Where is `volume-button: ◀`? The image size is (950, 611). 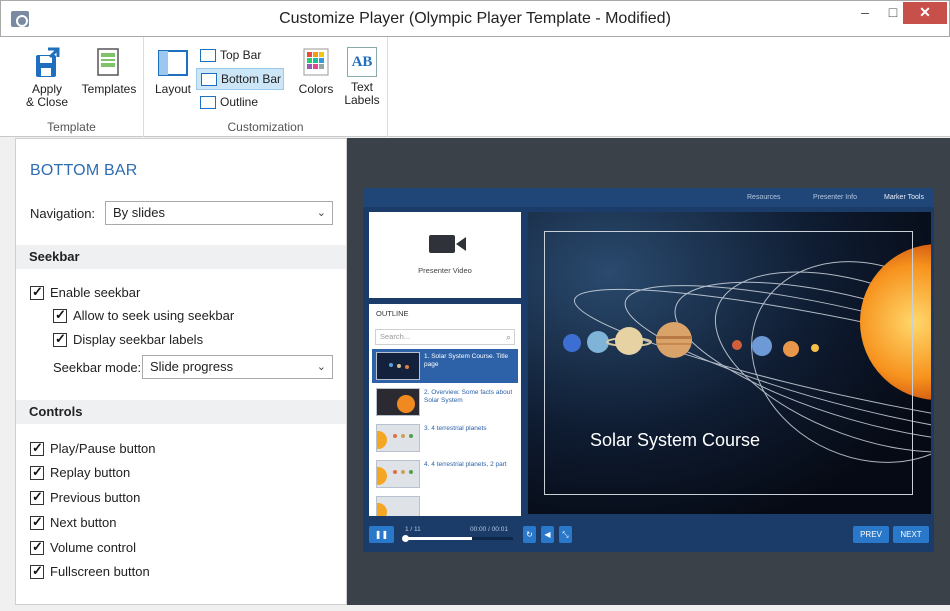
volume-button: ◀ is located at coordinates (547, 534).